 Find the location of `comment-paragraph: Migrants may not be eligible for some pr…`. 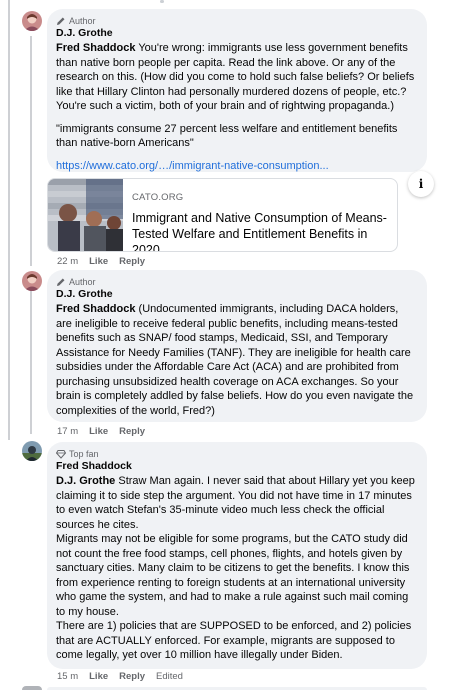

comment-paragraph: Migrants may not be eligible for some pr… is located at coordinates (233, 575).